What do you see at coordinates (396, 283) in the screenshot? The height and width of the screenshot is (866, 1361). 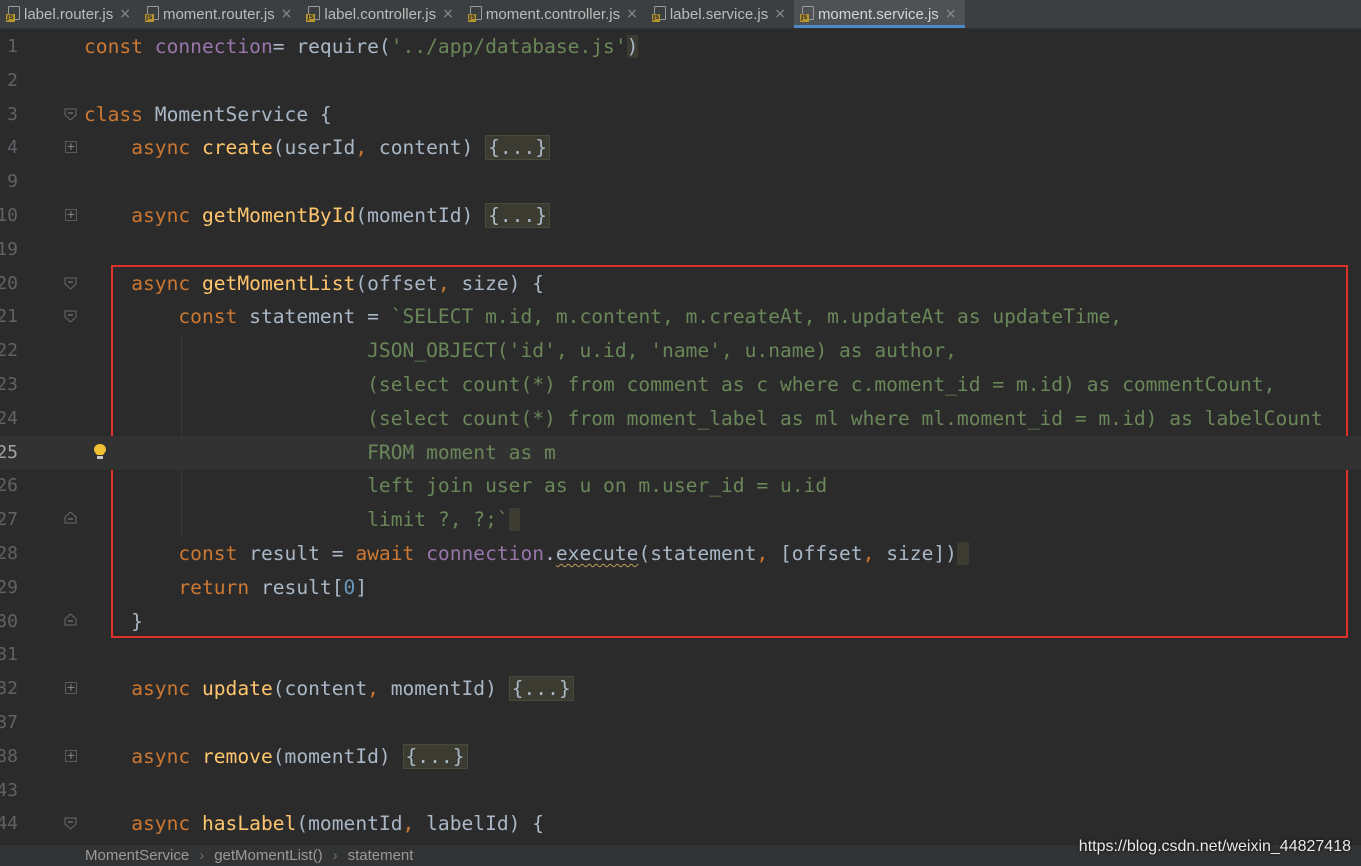 I see `code-token: (offset` at bounding box center [396, 283].